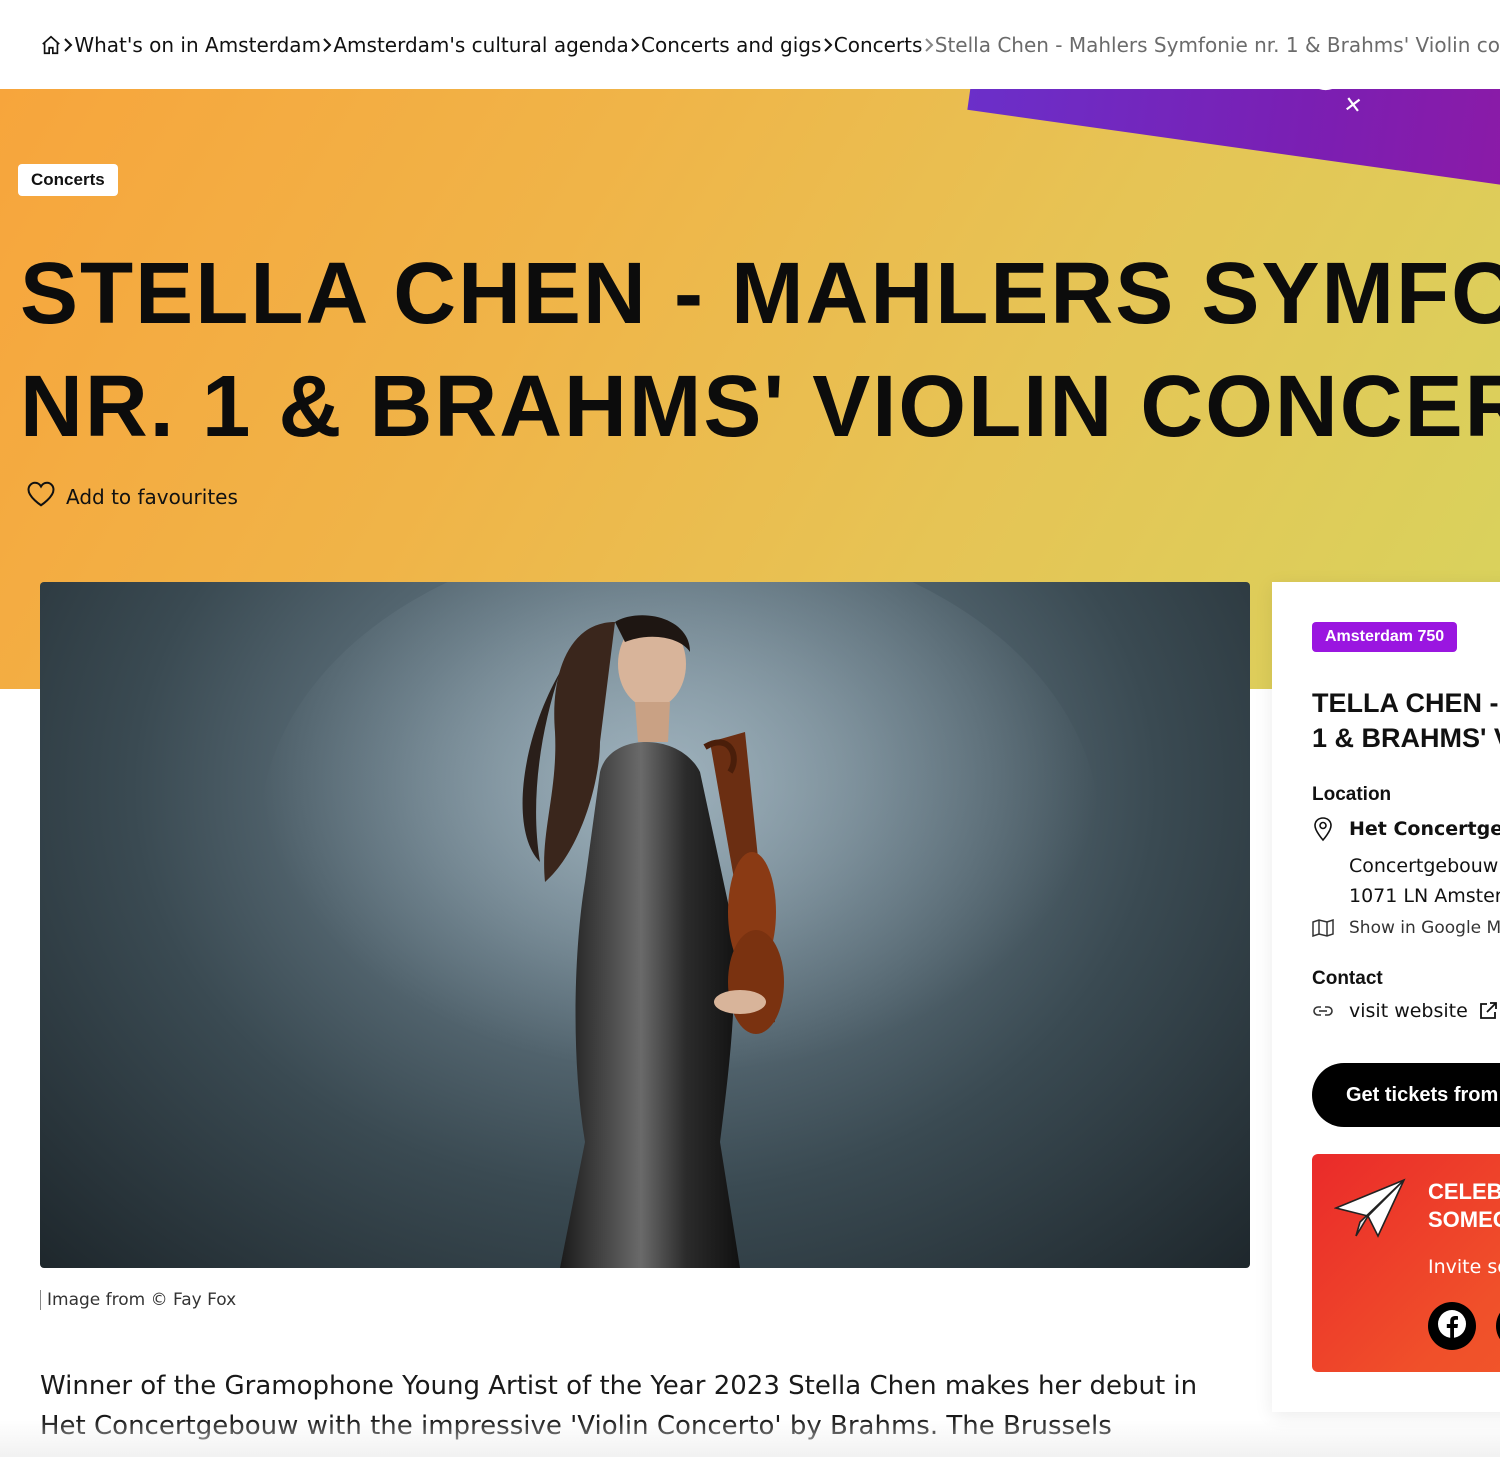 The width and height of the screenshot is (1500, 1457). Describe the element at coordinates (1233, 138) in the screenshot. I see `amsterdam-750-banner: ✕ 750 ✕ ✕ ✕` at that location.